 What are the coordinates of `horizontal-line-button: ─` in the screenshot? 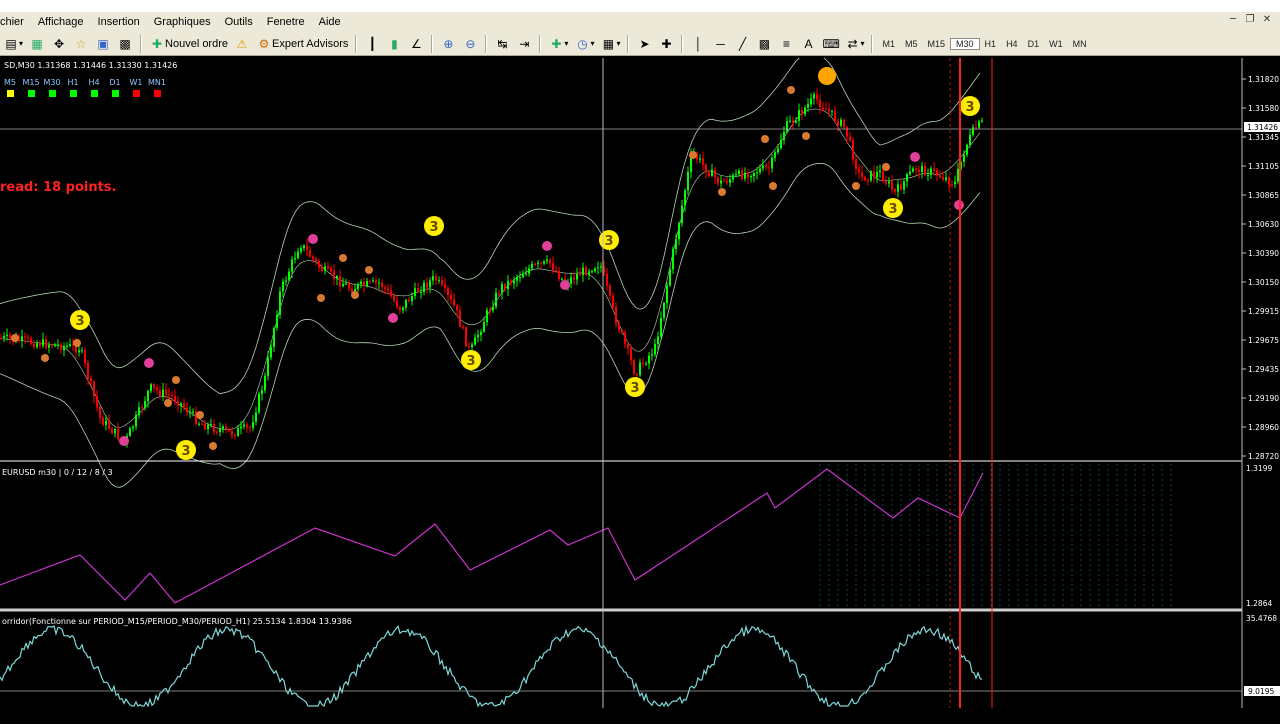 It's located at (720, 44).